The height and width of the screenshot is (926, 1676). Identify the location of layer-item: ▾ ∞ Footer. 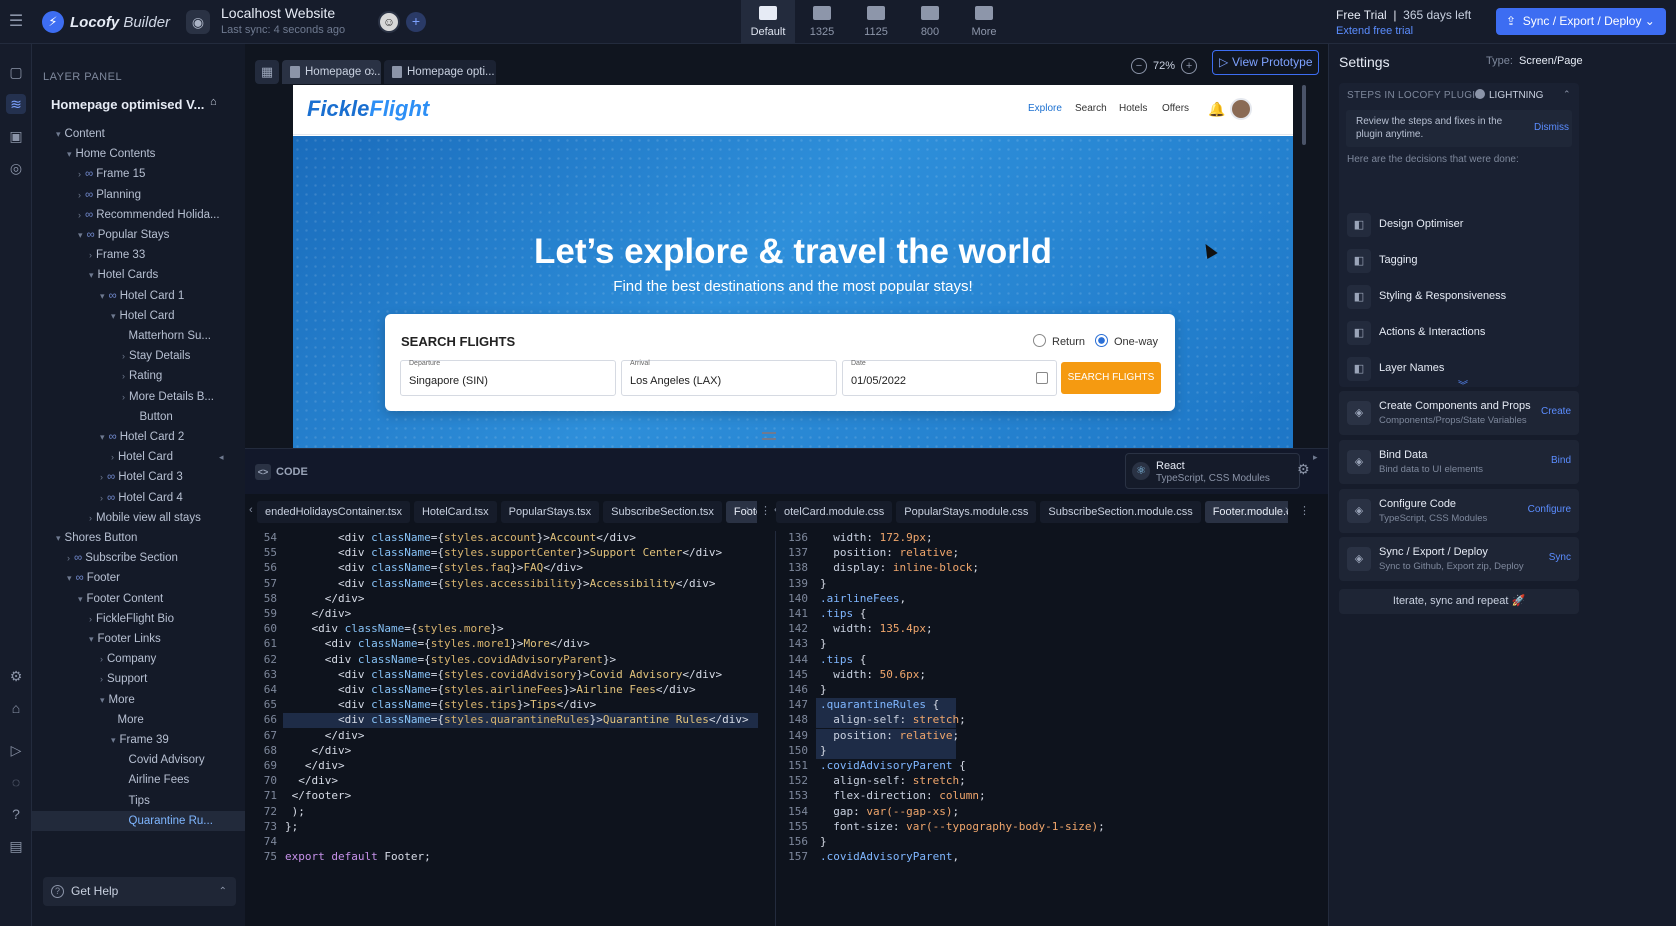
(138, 578).